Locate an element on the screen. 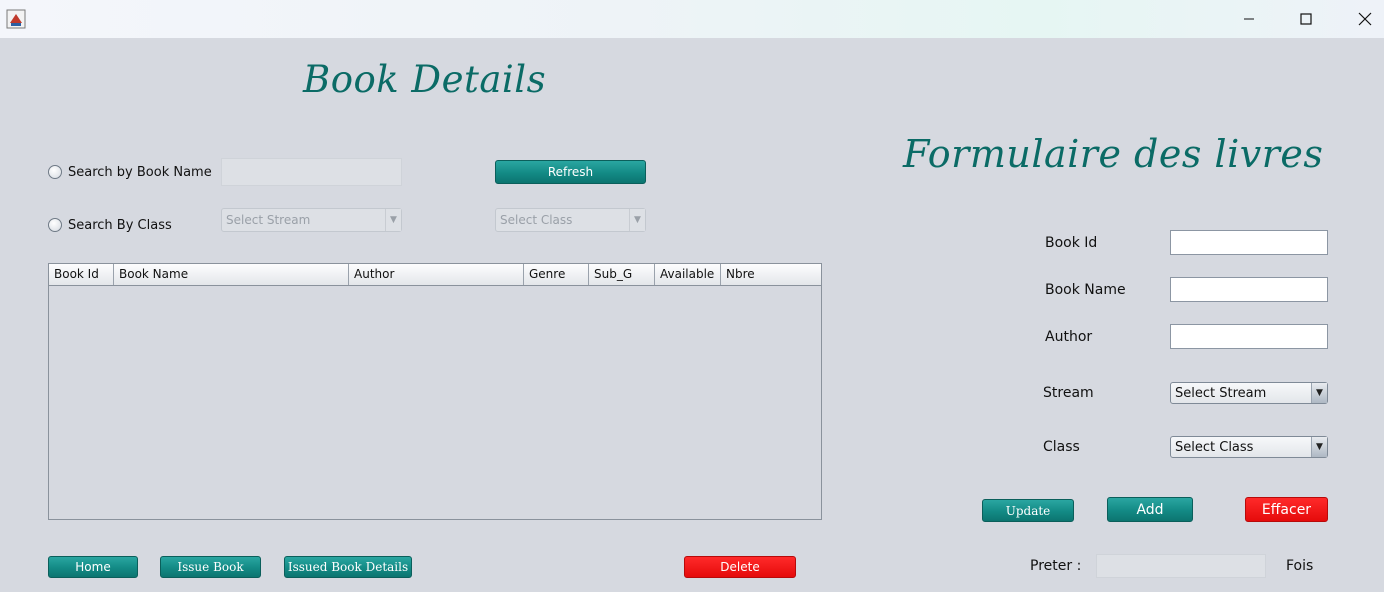 The image size is (1384, 592). class-select: Select Class ▼ is located at coordinates (1249, 447).